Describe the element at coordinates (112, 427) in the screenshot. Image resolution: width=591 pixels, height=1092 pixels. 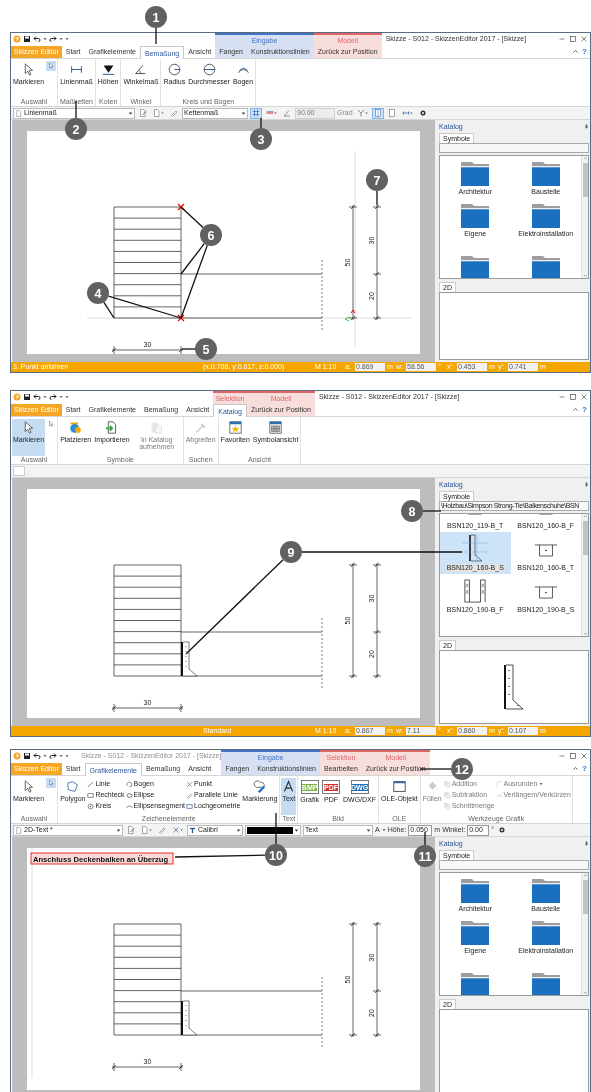
I see `import-document-icon` at that location.